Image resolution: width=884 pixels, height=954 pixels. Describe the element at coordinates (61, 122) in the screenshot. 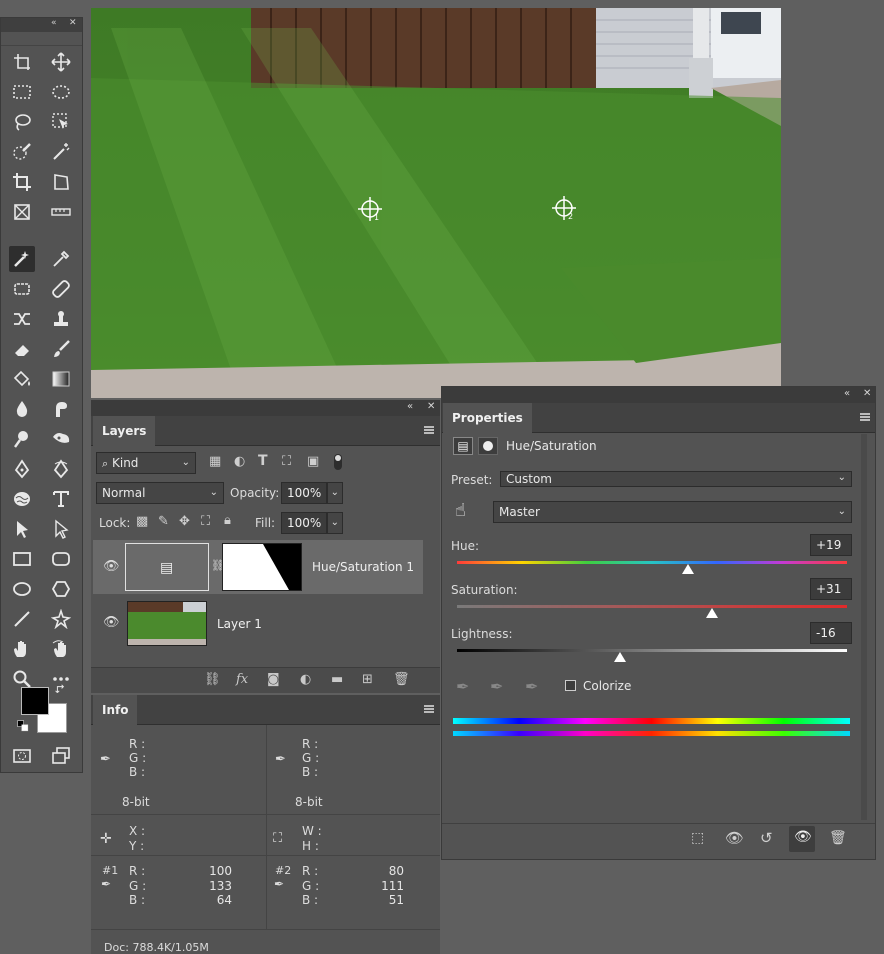

I see `object-selection-icon` at that location.